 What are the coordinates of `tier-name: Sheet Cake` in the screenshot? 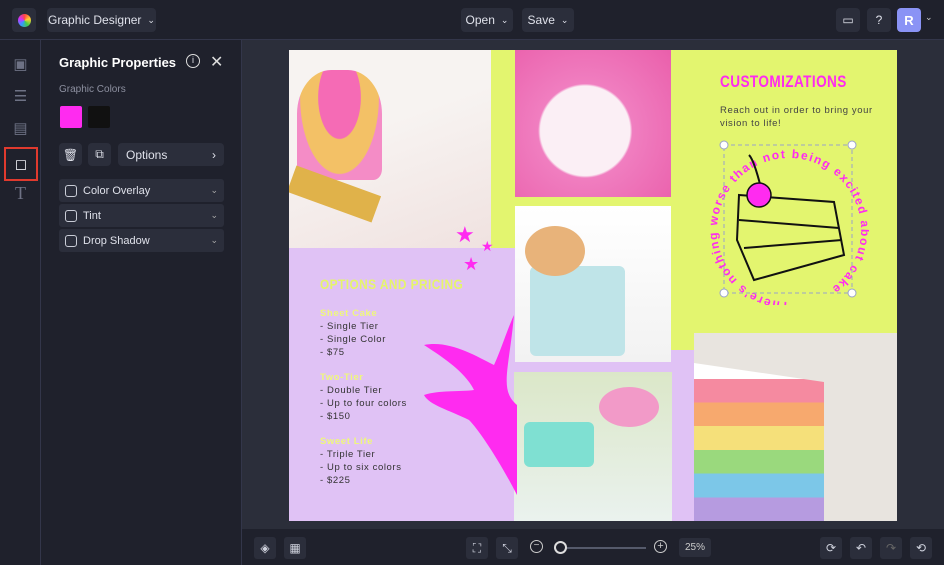 It's located at (349, 313).